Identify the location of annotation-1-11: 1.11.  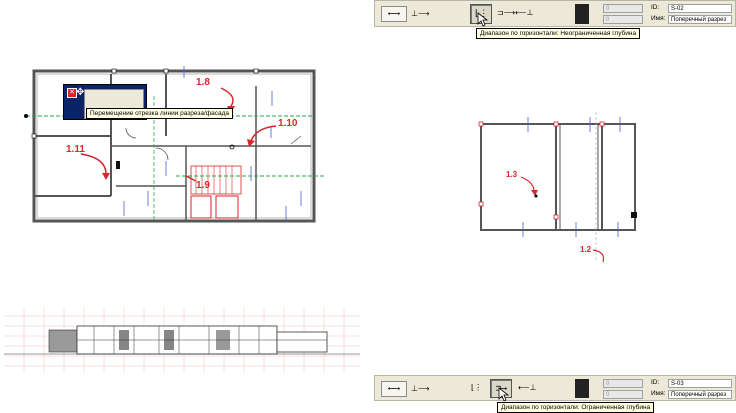
(75, 149).